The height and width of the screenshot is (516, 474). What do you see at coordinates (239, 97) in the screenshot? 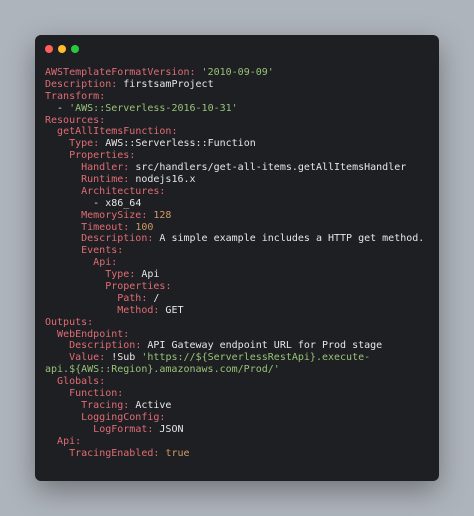
I see `code-line: Transform:` at bounding box center [239, 97].